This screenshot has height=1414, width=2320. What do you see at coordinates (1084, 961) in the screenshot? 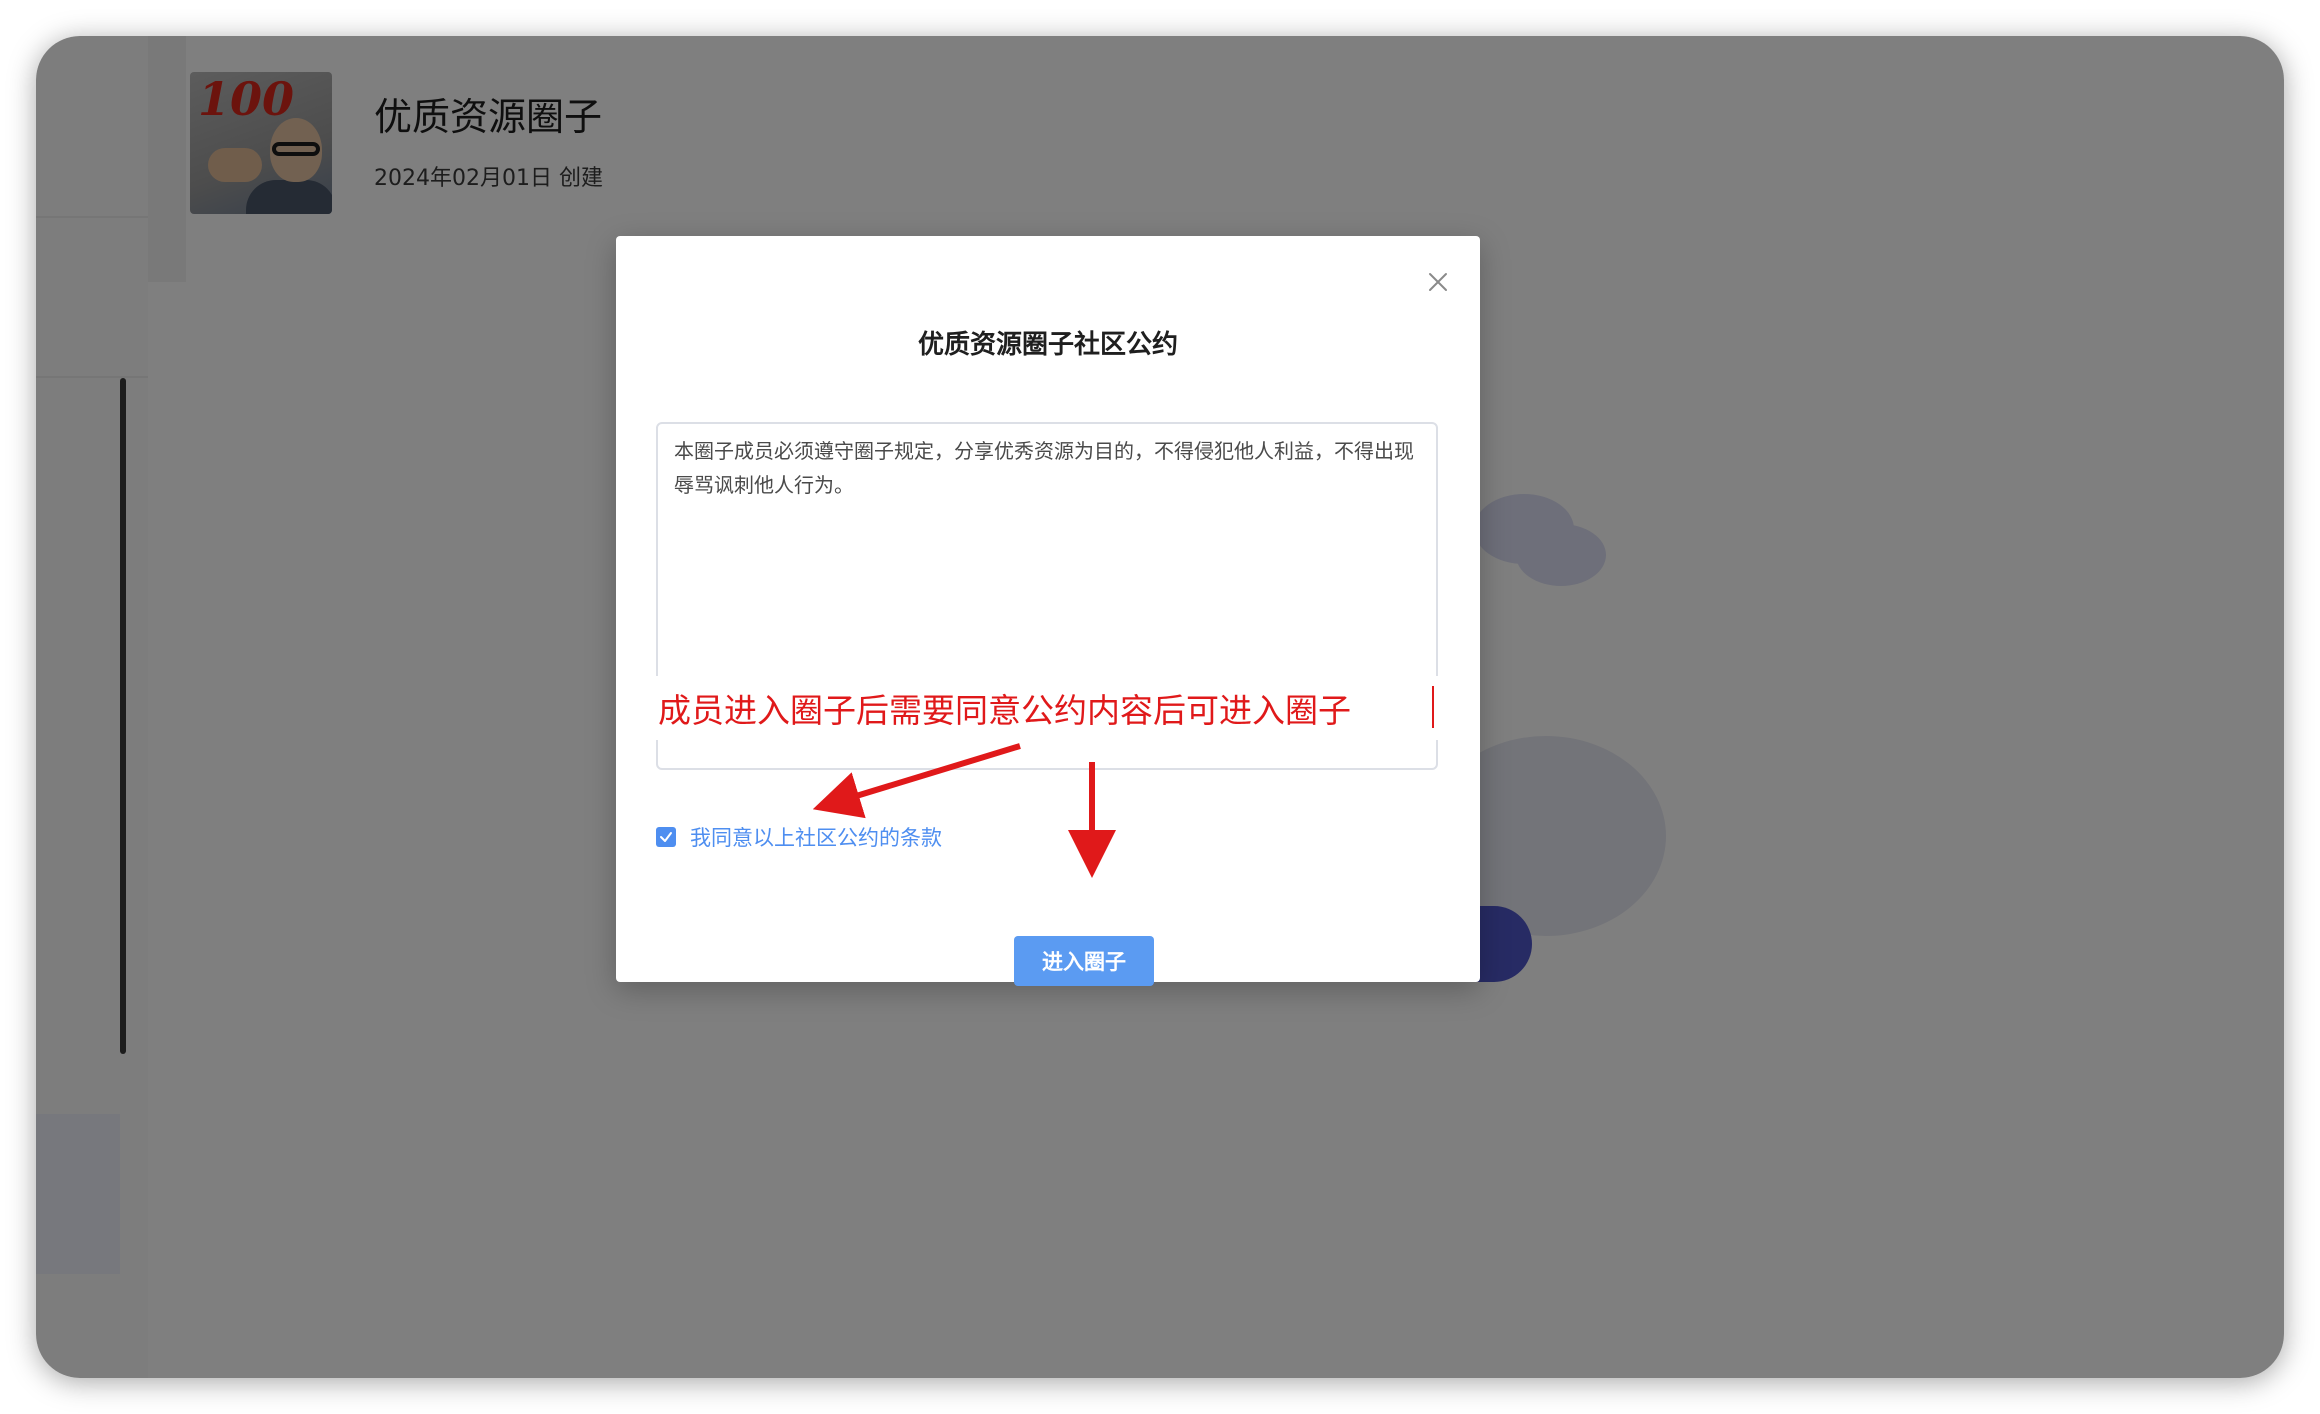
I see `enter-group-button: 进入圈子` at bounding box center [1084, 961].